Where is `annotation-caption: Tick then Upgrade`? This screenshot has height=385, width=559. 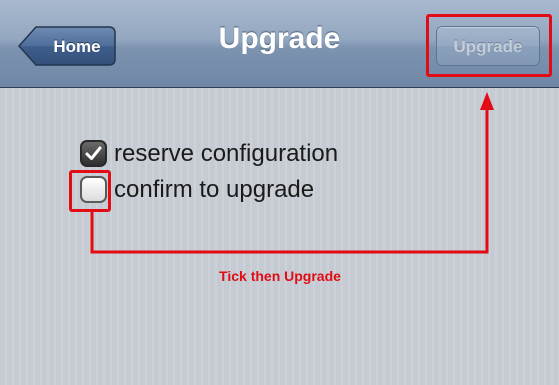
annotation-caption: Tick then Upgrade is located at coordinates (280, 276).